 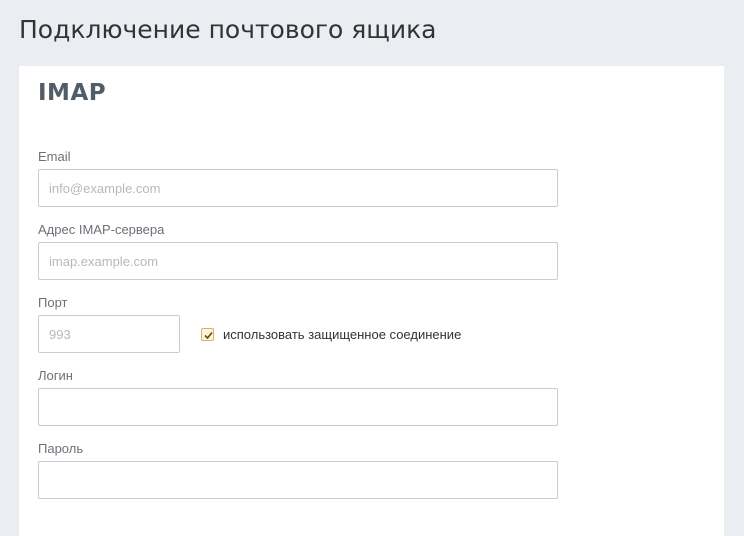 What do you see at coordinates (101, 229) in the screenshot?
I see `server-label: Адрес IMAP-сервера` at bounding box center [101, 229].